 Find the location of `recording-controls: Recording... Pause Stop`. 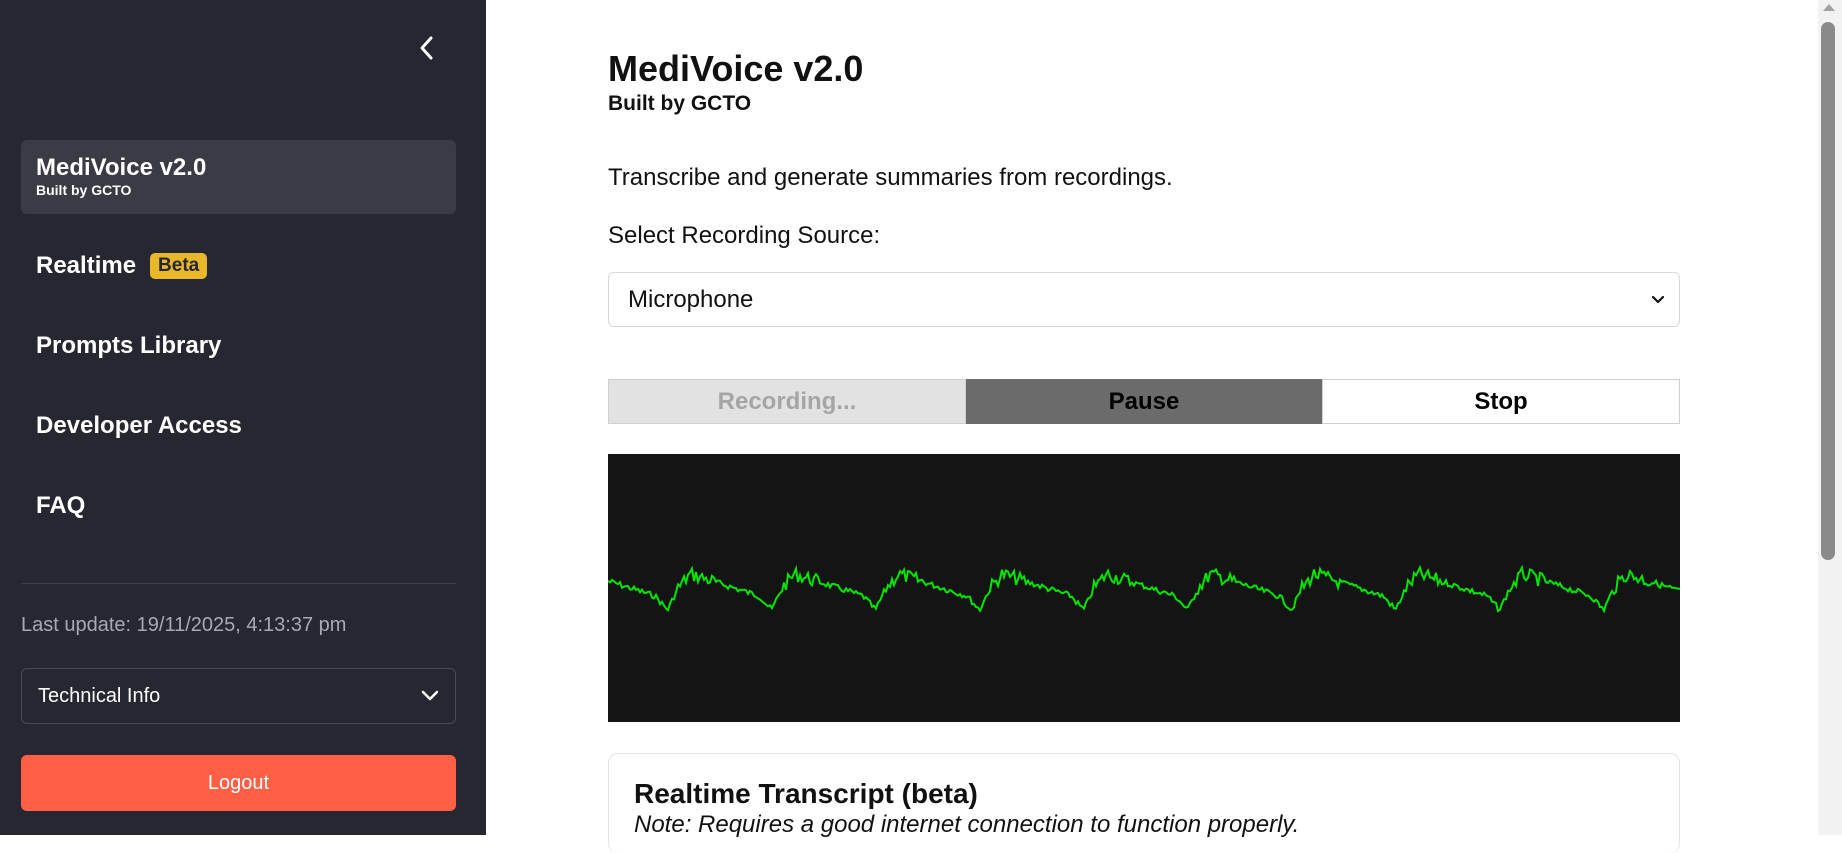

recording-controls: Recording... Pause Stop is located at coordinates (1144, 401).